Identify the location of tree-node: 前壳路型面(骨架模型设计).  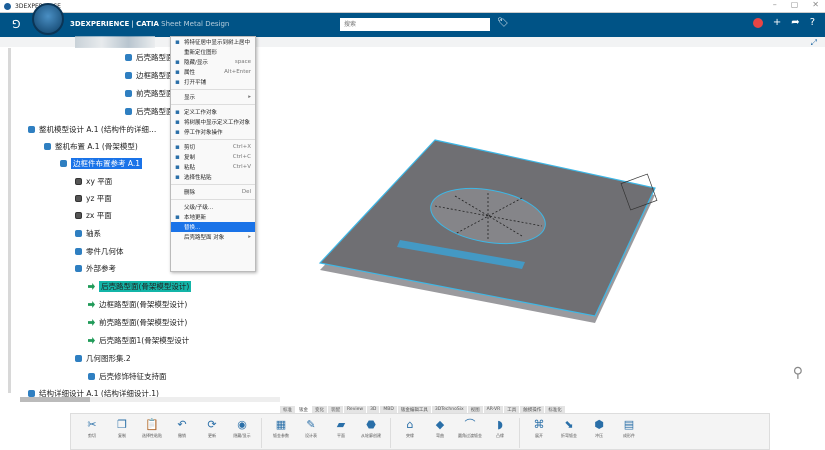
(137, 322).